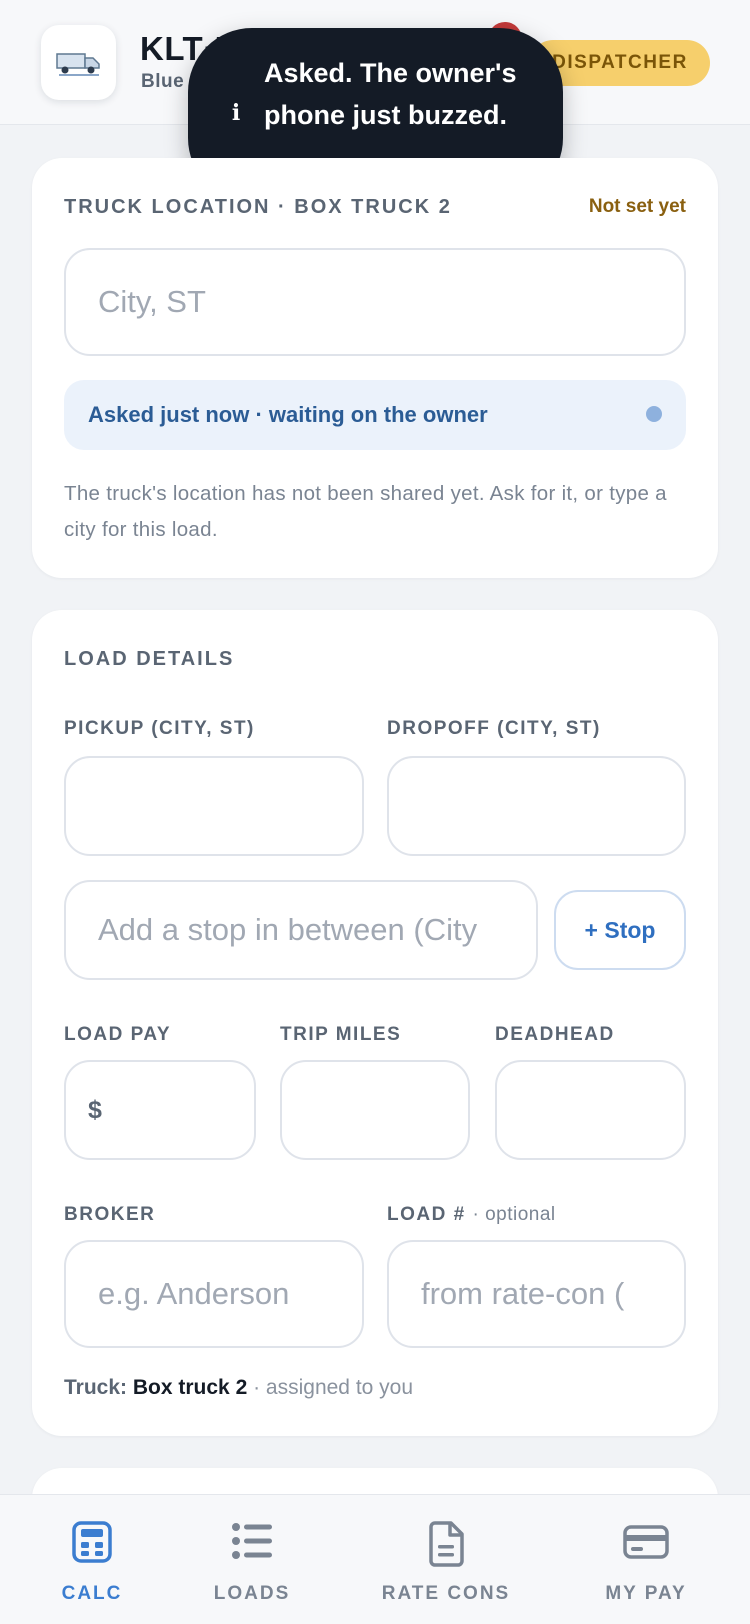 Image resolution: width=750 pixels, height=1624 pixels. I want to click on load-pay-label: LOAD PAY, so click(118, 1034).